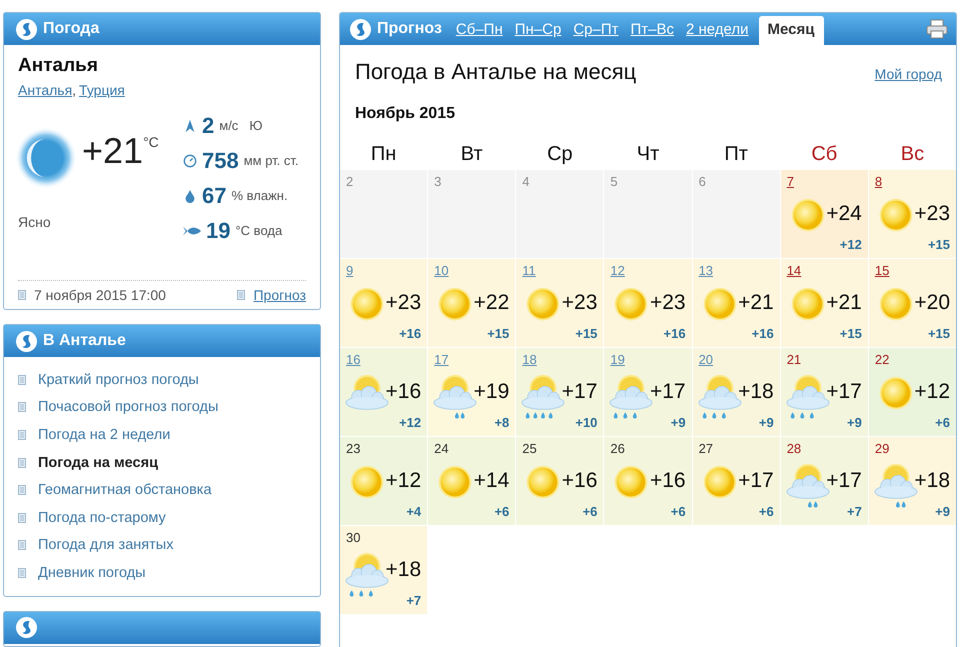 The height and width of the screenshot is (647, 960). Describe the element at coordinates (350, 270) in the screenshot. I see `day-link: 9` at that location.